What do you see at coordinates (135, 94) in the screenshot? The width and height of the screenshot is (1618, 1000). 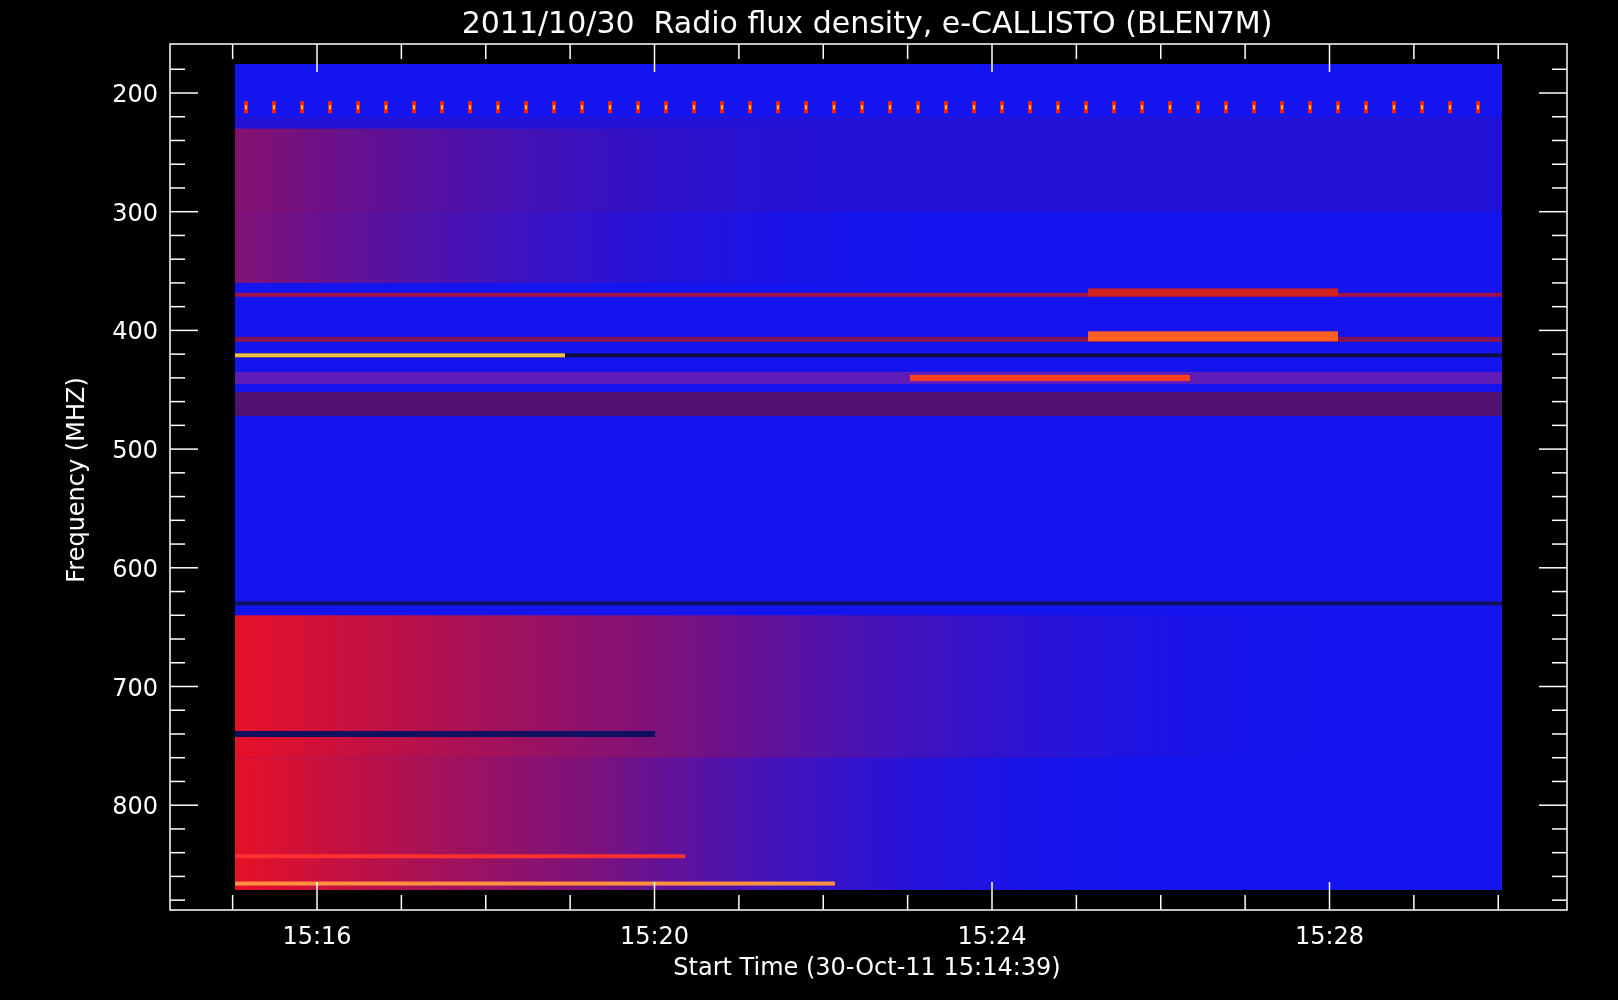 I see `y-tick-label: 200` at bounding box center [135, 94].